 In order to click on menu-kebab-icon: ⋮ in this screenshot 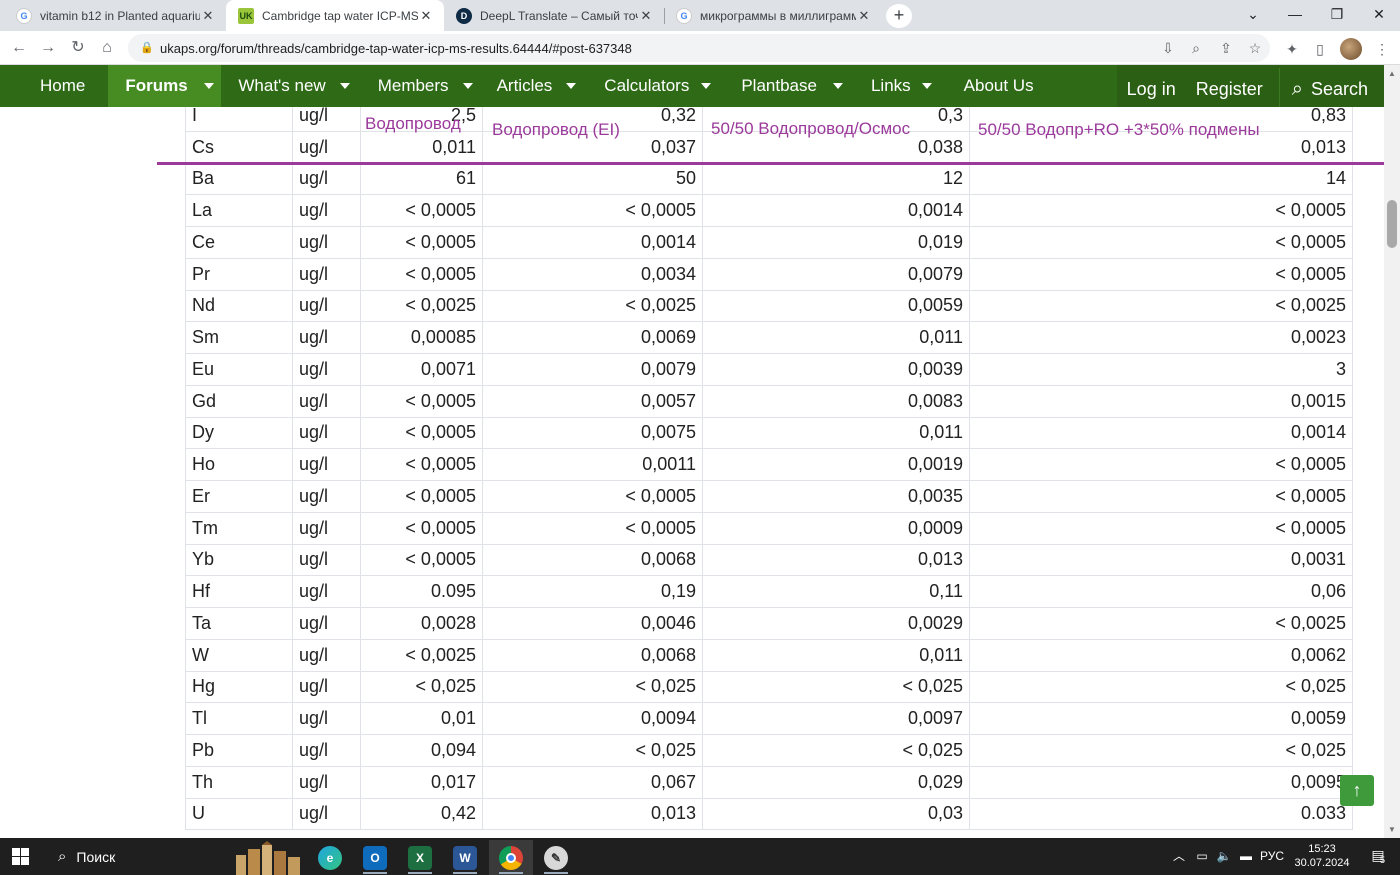, I will do `click(1382, 49)`.